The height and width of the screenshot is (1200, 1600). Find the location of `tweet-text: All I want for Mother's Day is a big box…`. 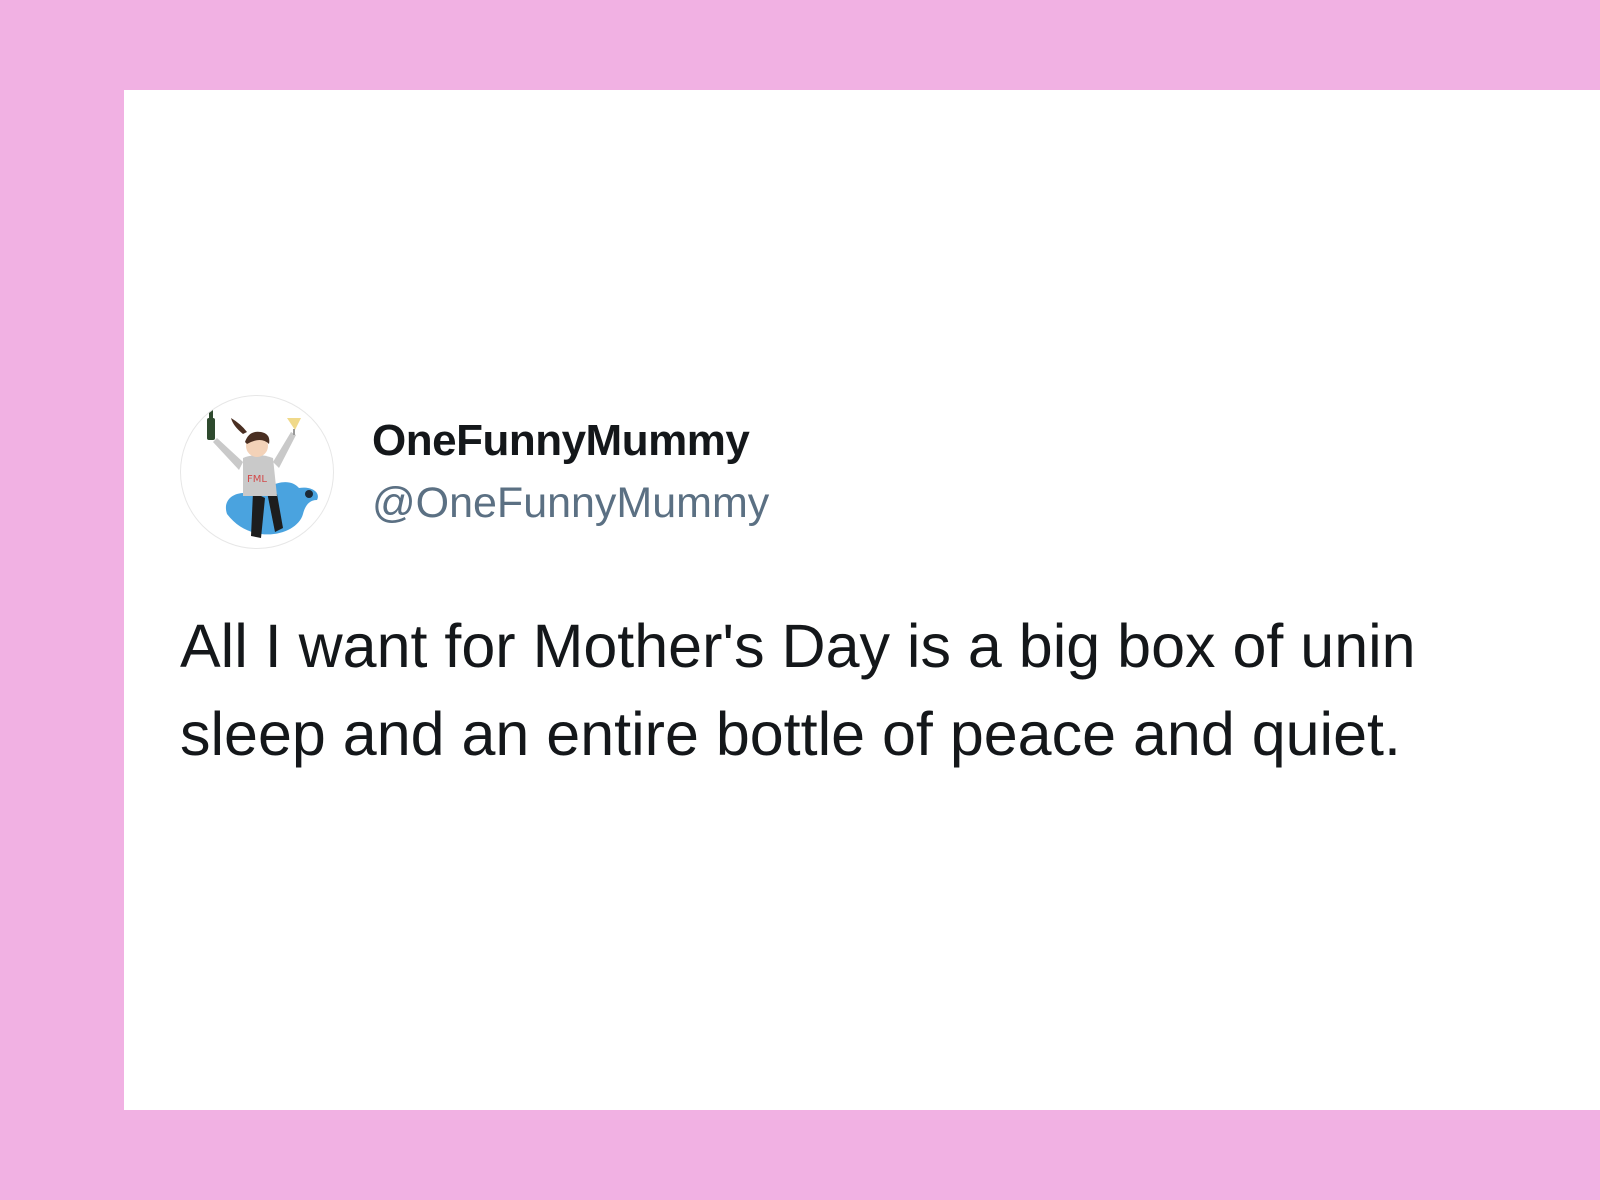

tweet-text: All I want for Mother's Day is a big box… is located at coordinates (890, 690).